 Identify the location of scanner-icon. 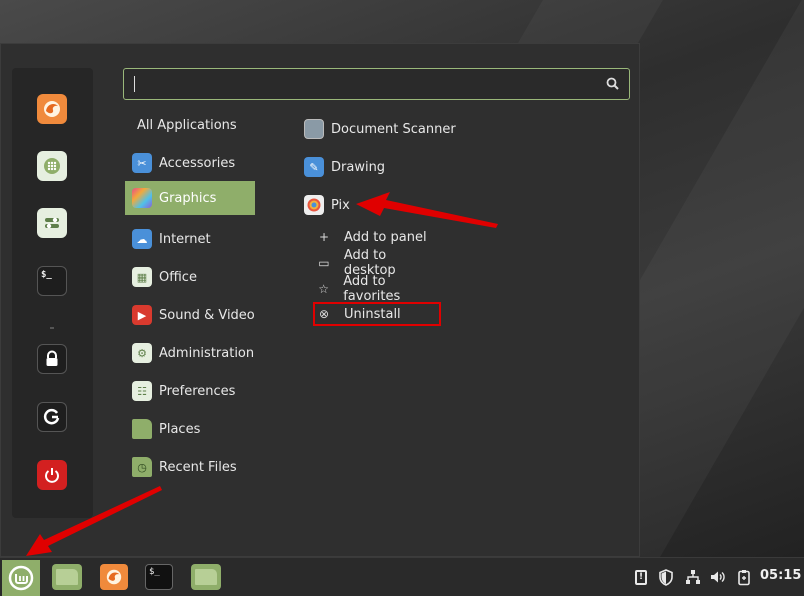
(314, 129).